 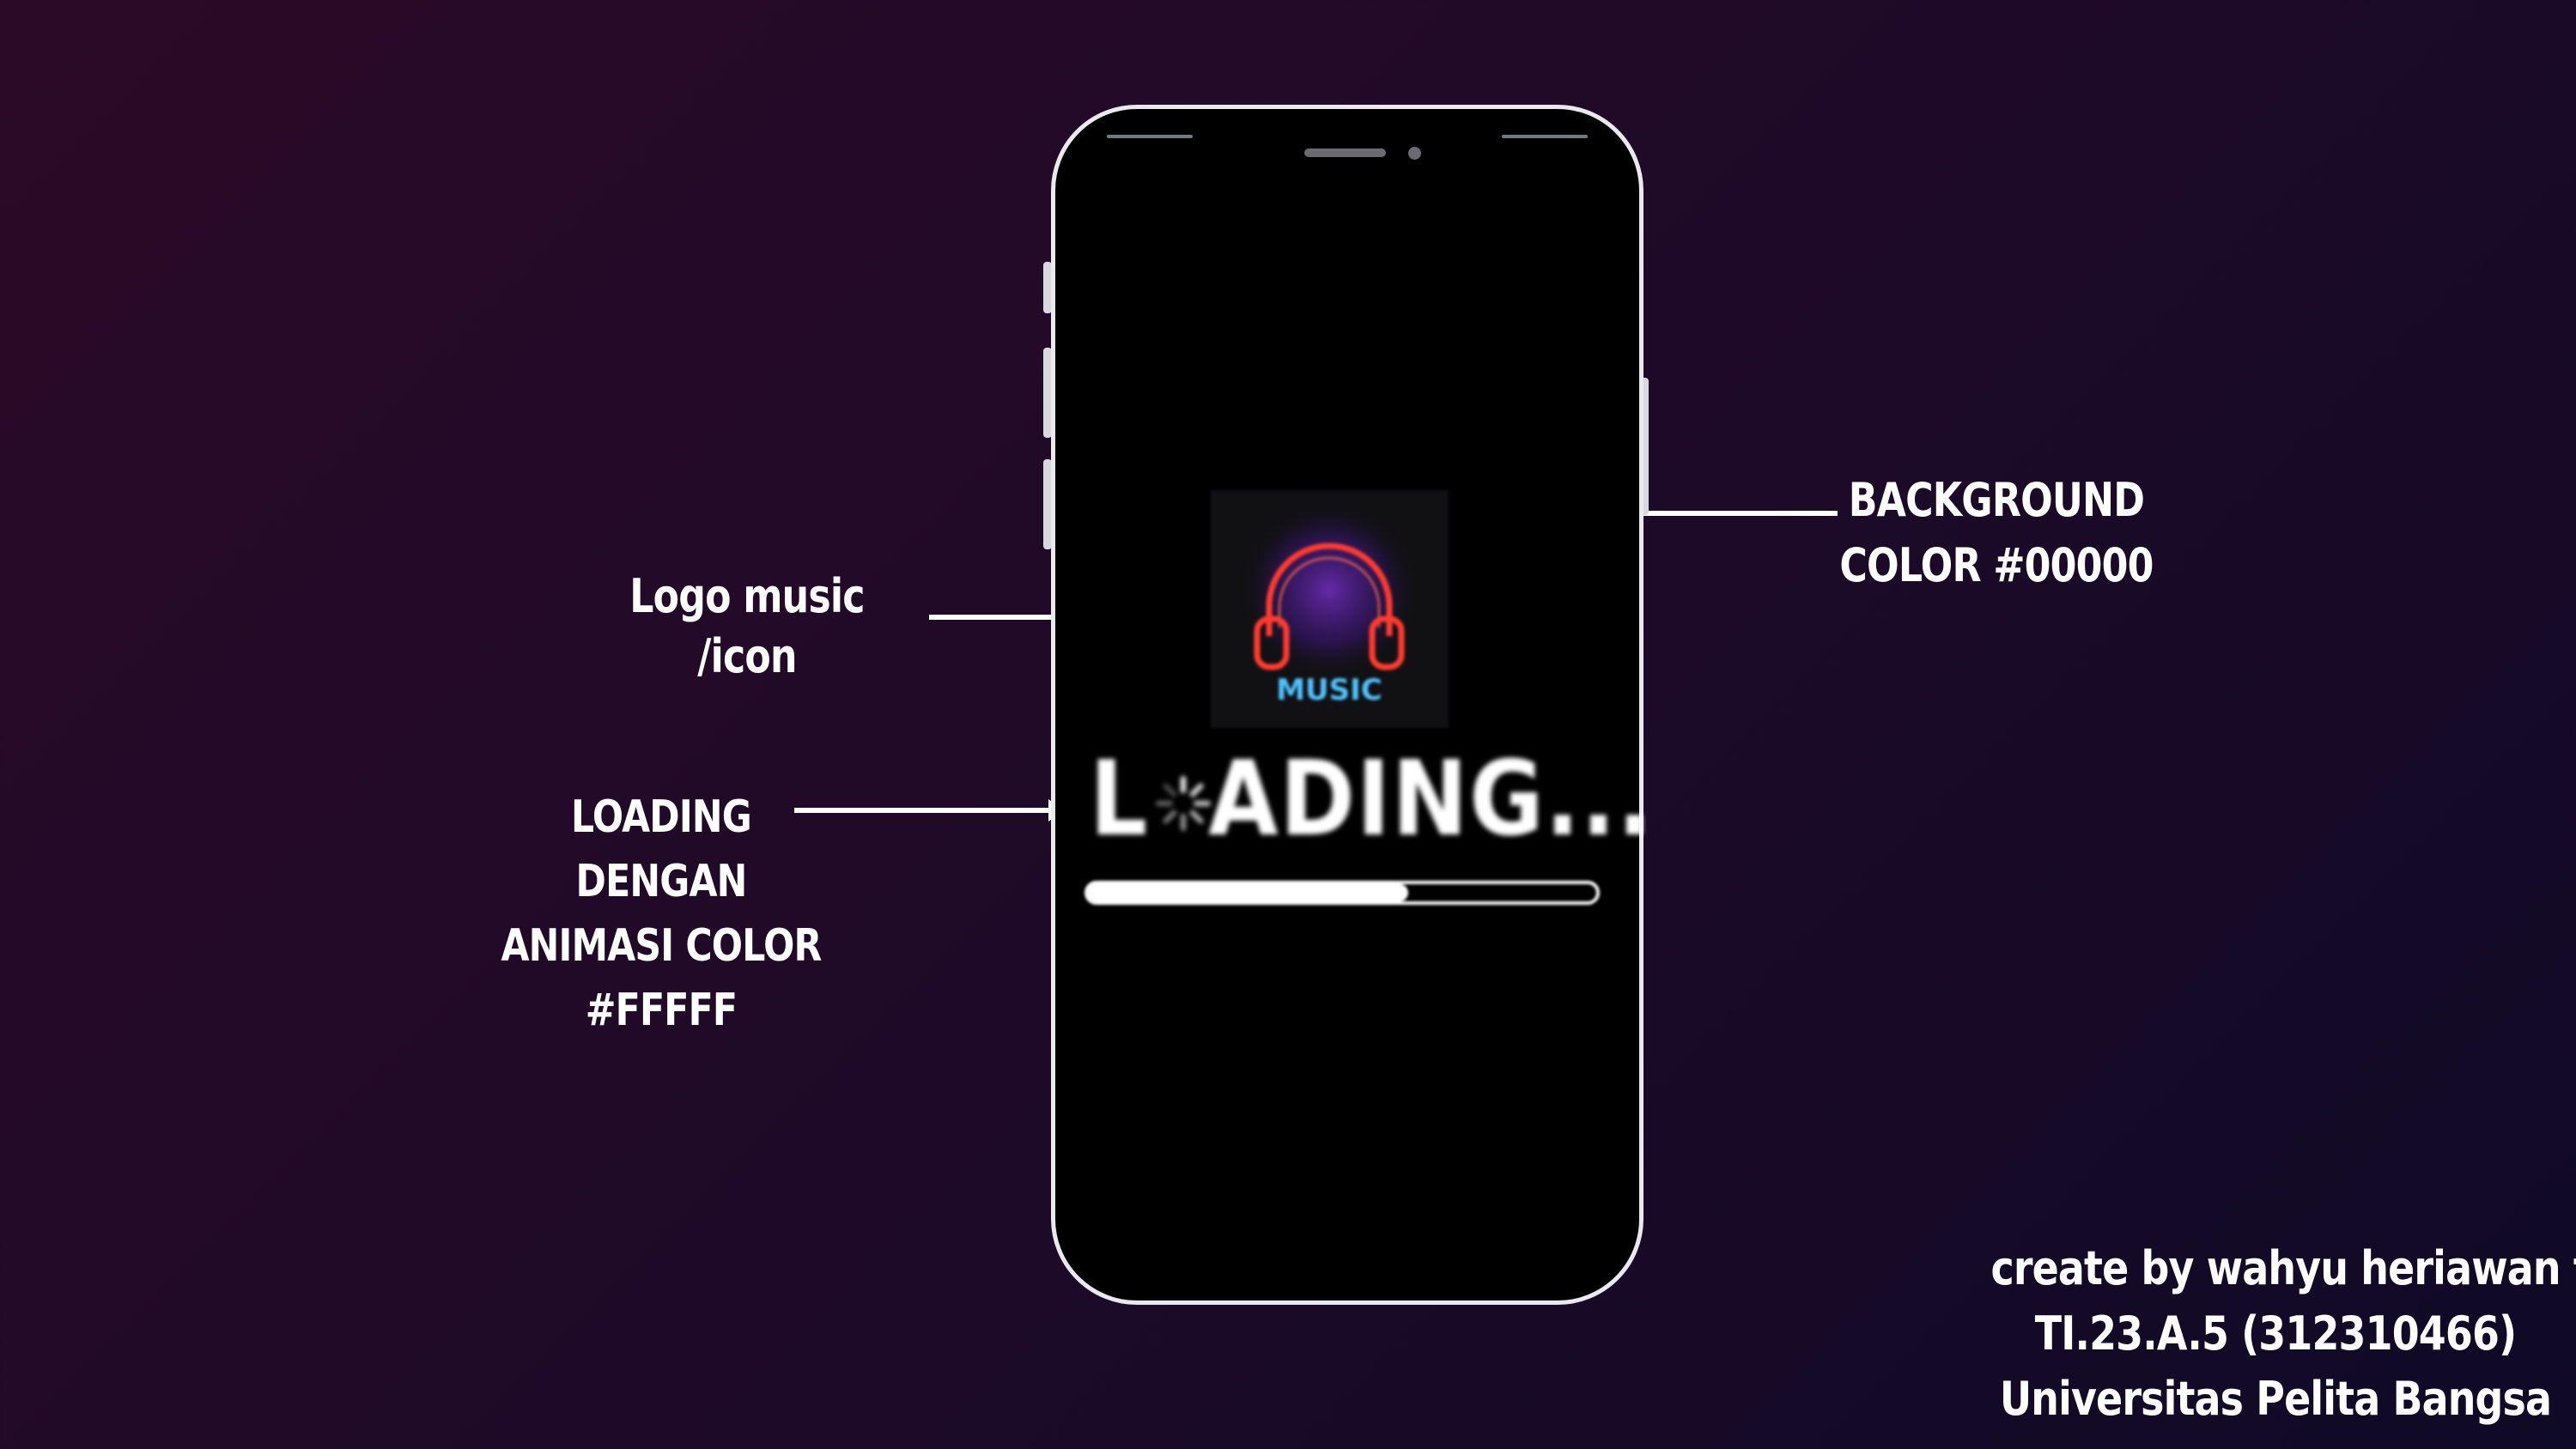 I want to click on loading-text-start: L, so click(x=1120, y=799).